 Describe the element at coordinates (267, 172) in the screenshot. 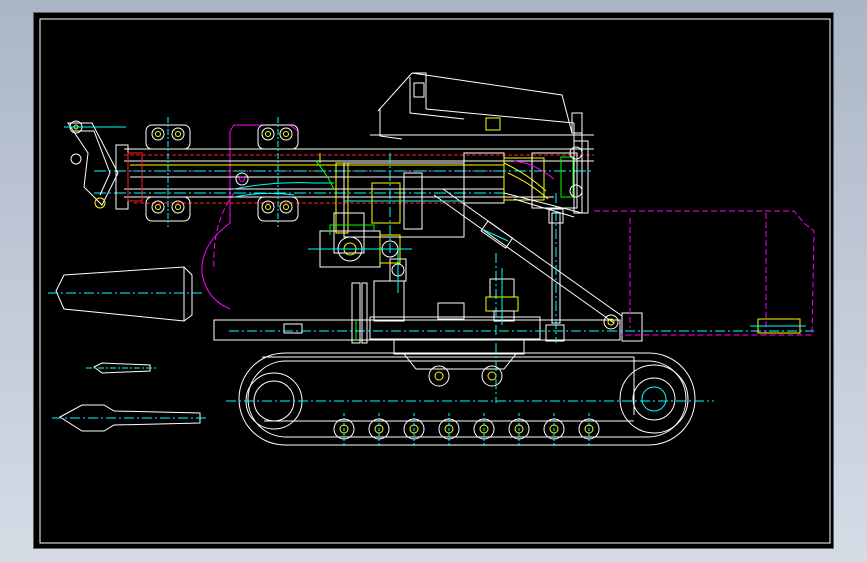

I see `clamp-middle` at that location.